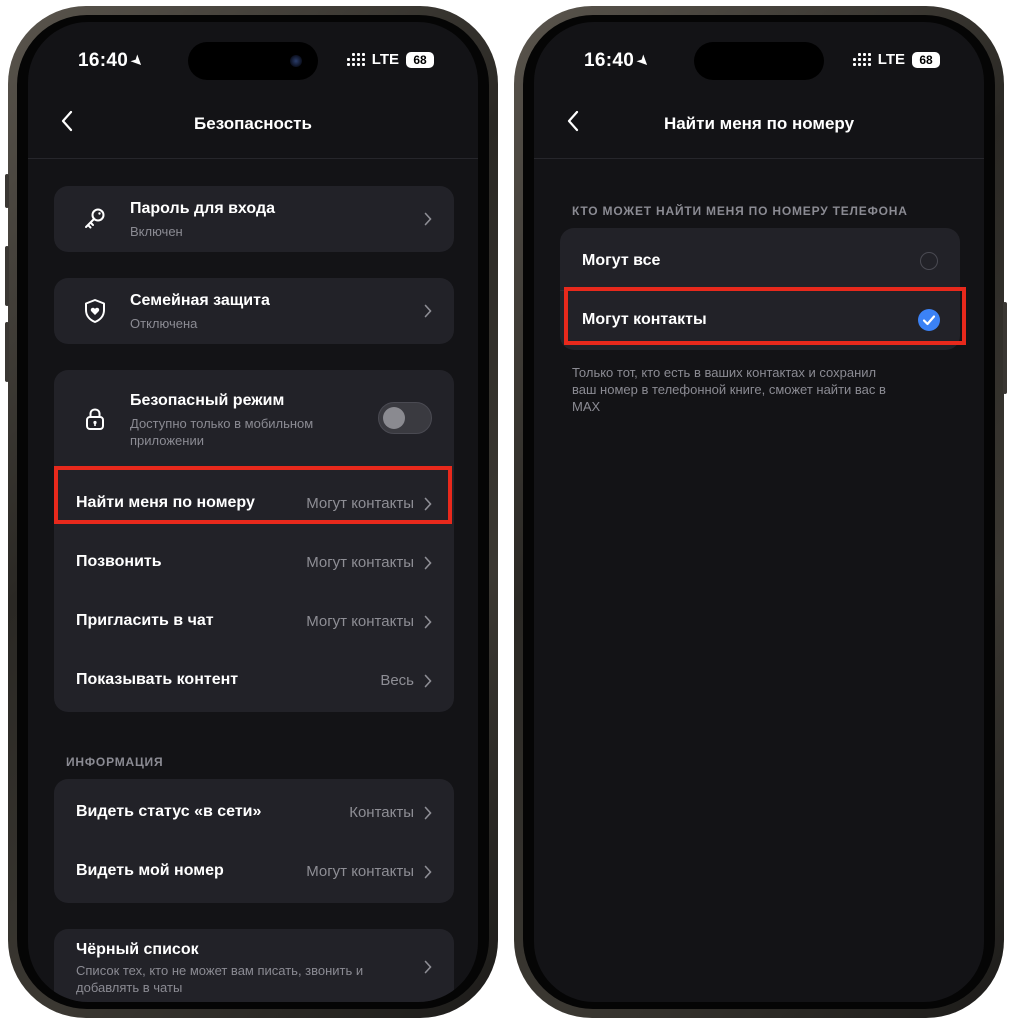 The height and width of the screenshot is (1024, 1012). Describe the element at coordinates (760, 261) in the screenshot. I see `option-everyone: Могут все` at that location.